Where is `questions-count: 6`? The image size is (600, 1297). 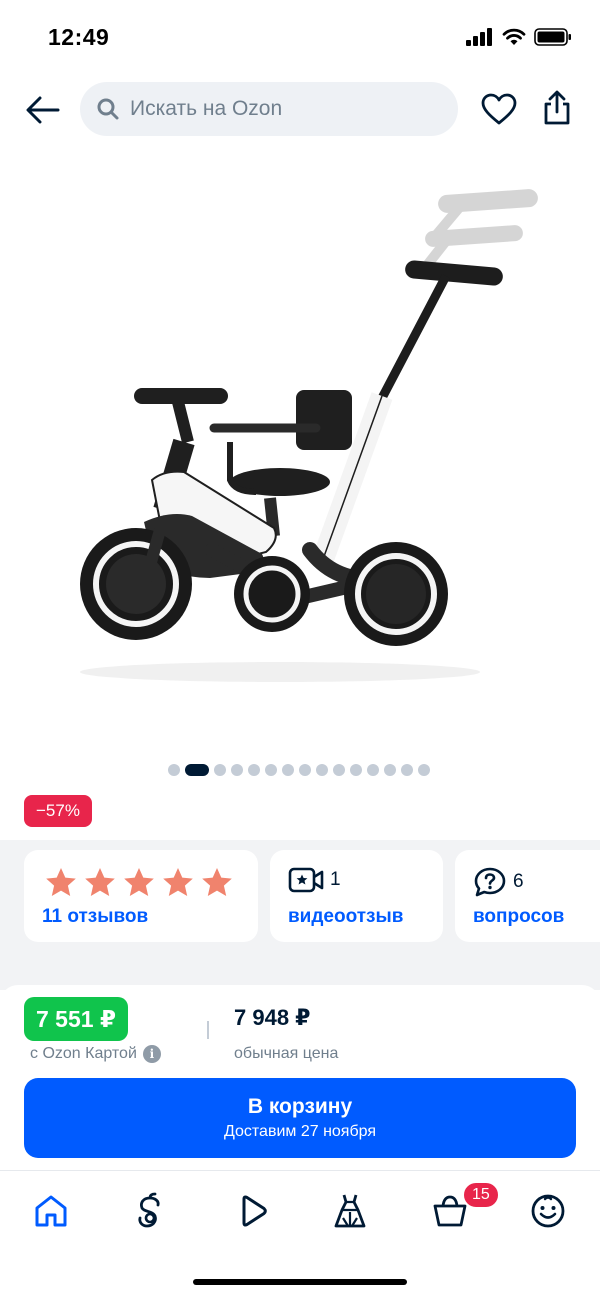
questions-count: 6 is located at coordinates (518, 881).